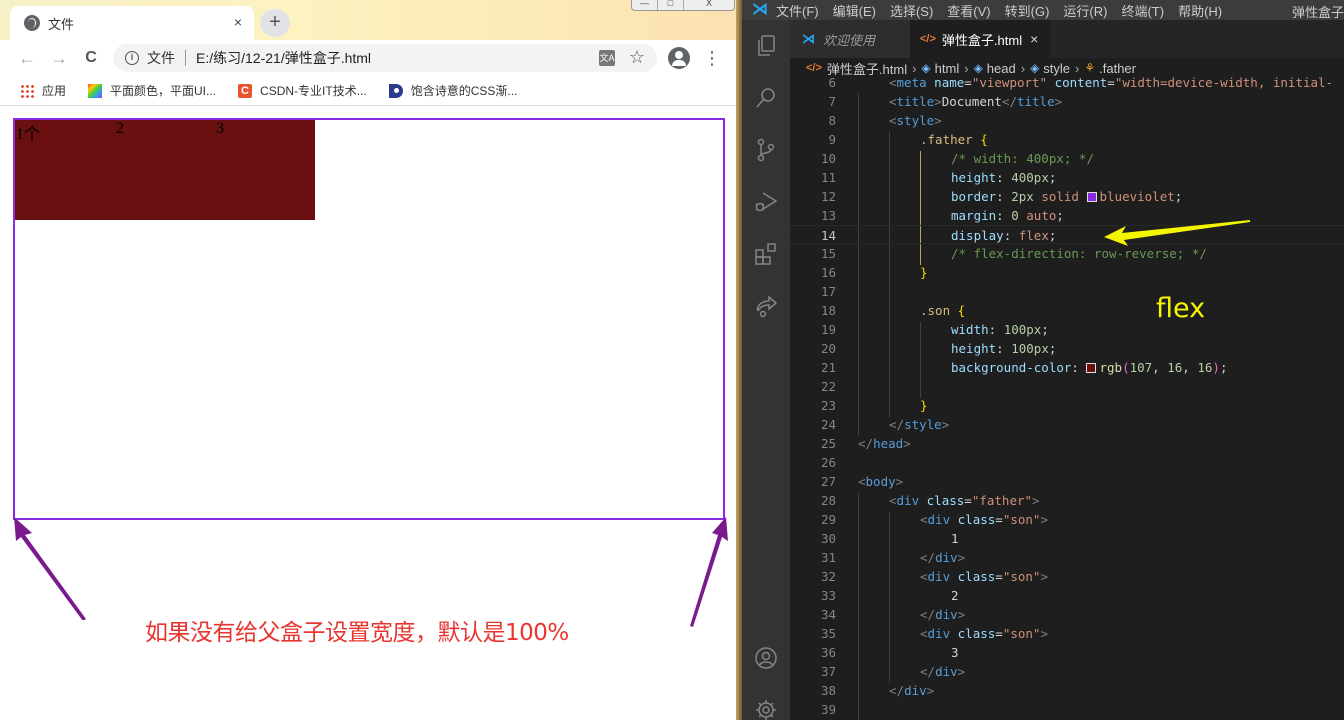 This screenshot has width=1344, height=720. I want to click on code-token: :, so click(996, 329).